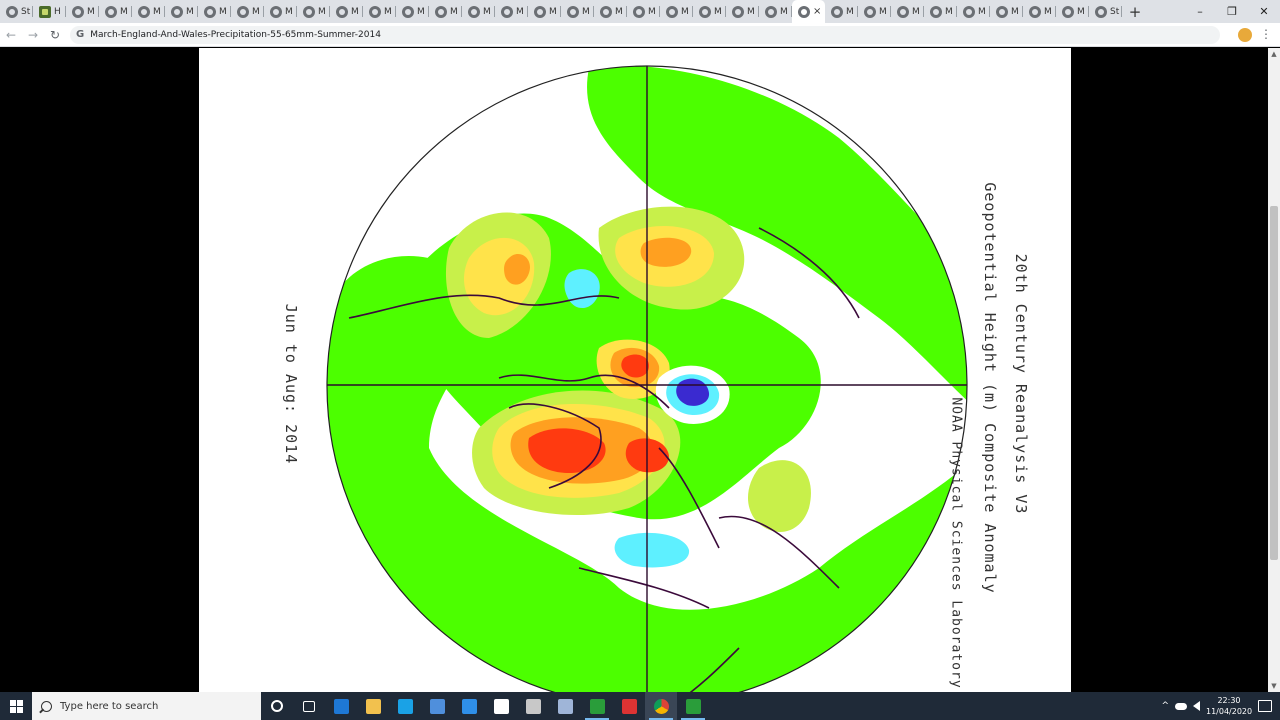  Describe the element at coordinates (373, 706) in the screenshot. I see `file-explorer-taskbar-button` at that location.